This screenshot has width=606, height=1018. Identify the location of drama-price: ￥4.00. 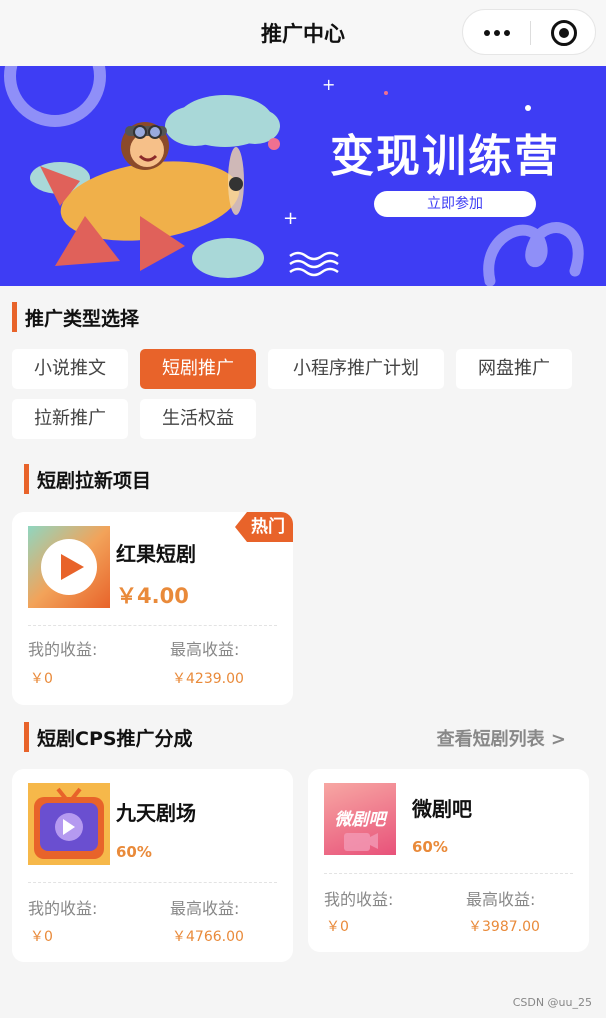
(152, 596).